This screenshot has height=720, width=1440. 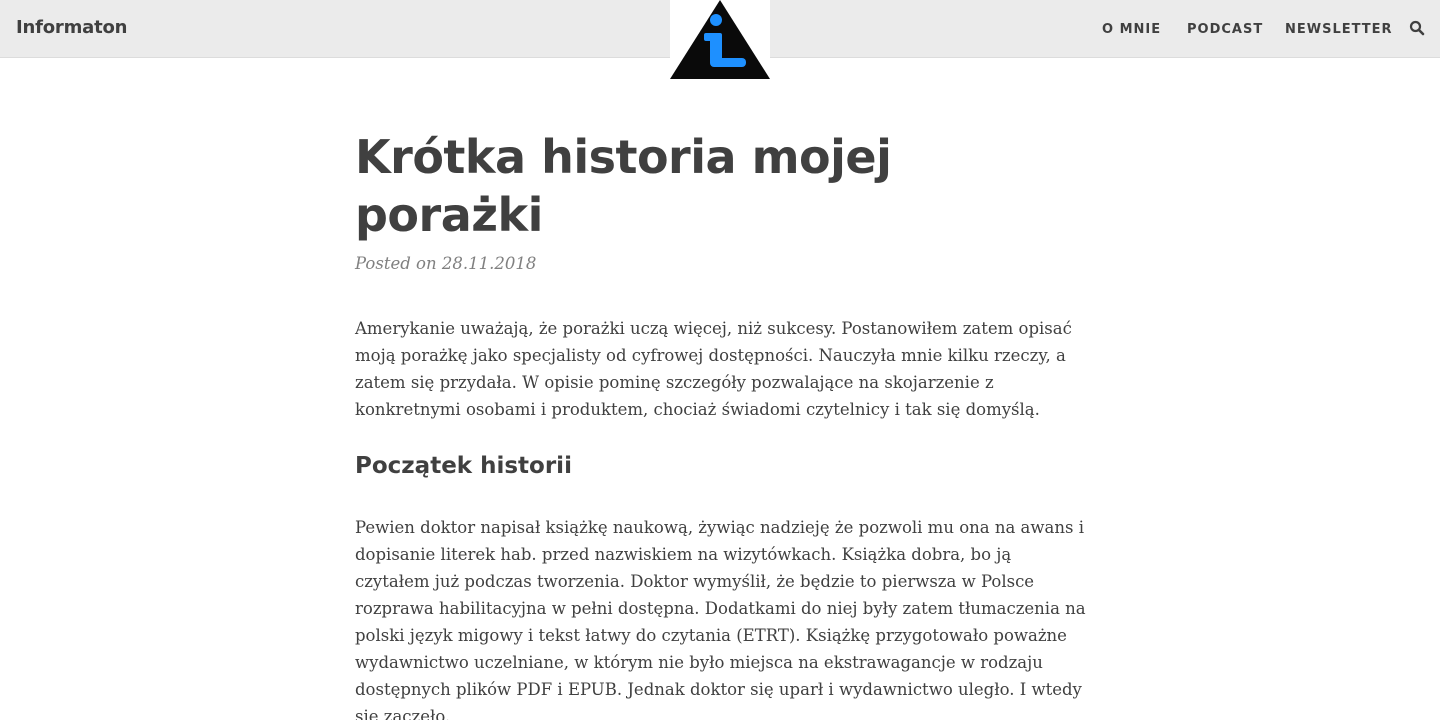 What do you see at coordinates (1131, 29) in the screenshot?
I see `nav-link-o-mnie: O MNIE` at bounding box center [1131, 29].